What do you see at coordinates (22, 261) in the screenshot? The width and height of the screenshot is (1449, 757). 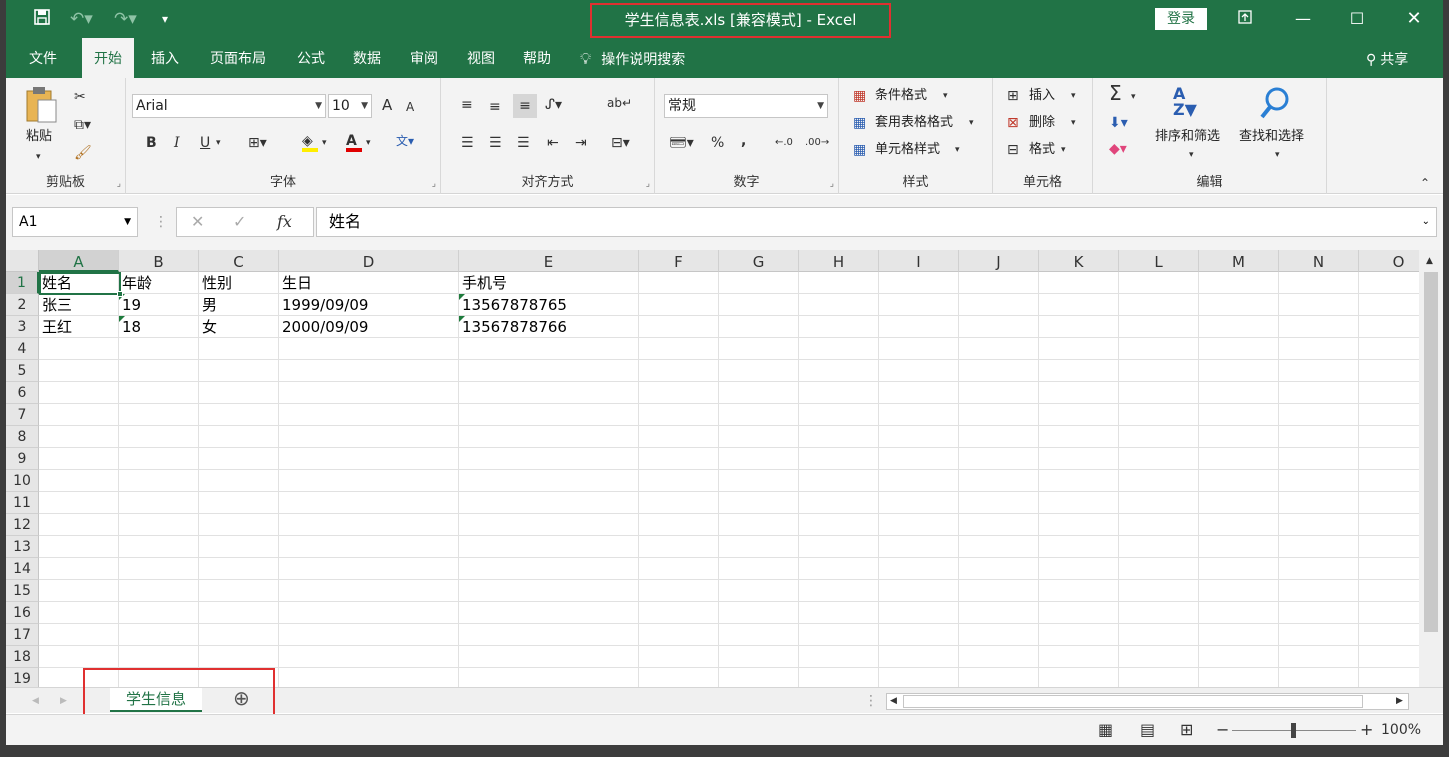 I see `select-all-button` at bounding box center [22, 261].